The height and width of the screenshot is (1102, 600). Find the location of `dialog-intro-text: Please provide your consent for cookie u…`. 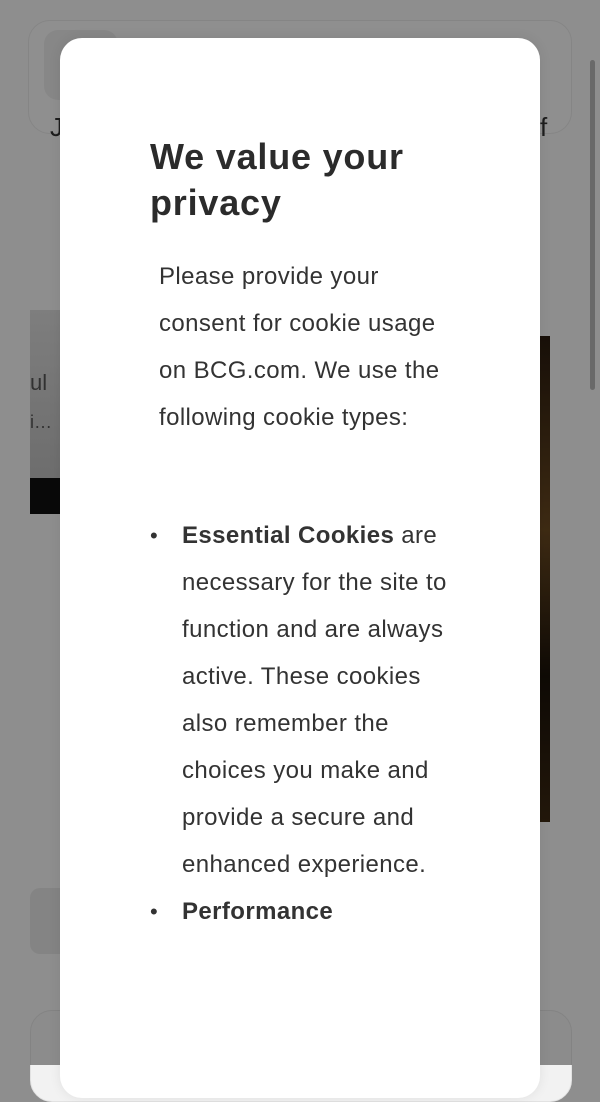

dialog-intro-text: Please provide your consent for cookie u… is located at coordinates (299, 347).